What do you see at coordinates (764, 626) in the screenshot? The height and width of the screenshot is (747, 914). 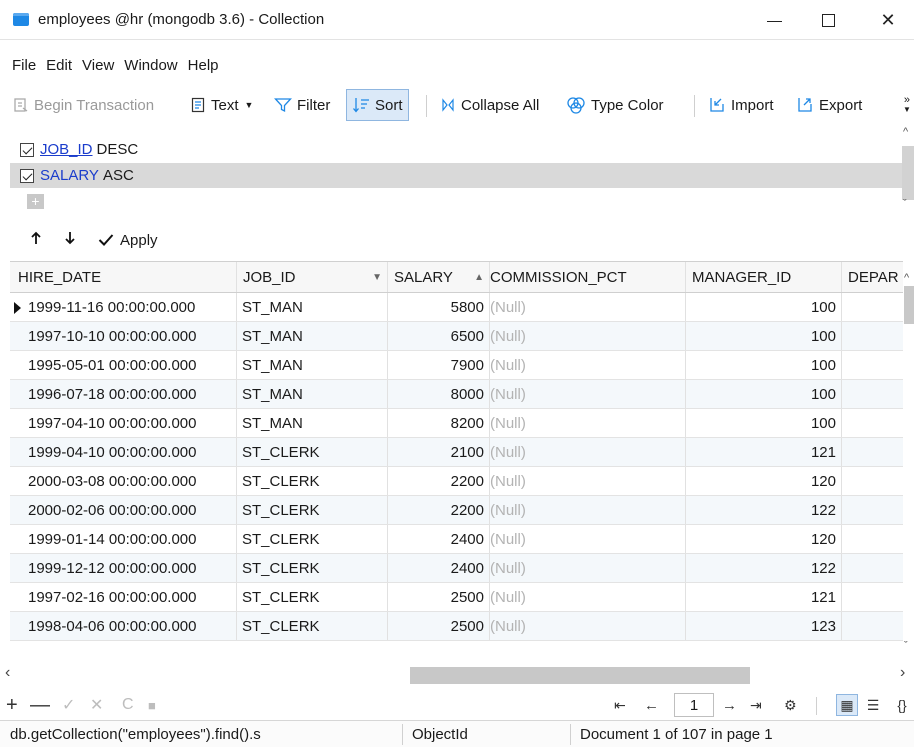 I see `manager-id-cell: 123` at bounding box center [764, 626].